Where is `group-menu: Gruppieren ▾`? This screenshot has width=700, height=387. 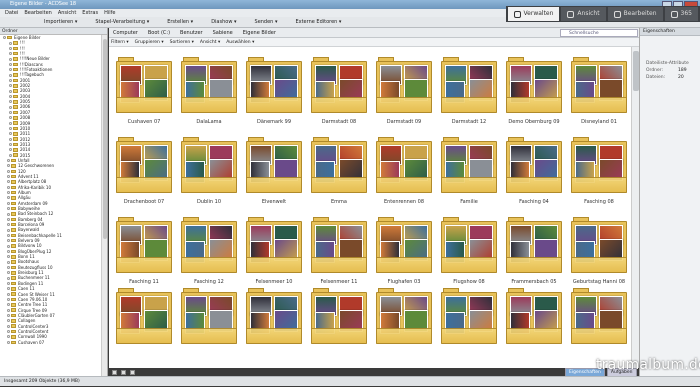
group-menu: Gruppieren ▾ is located at coordinates (149, 42).